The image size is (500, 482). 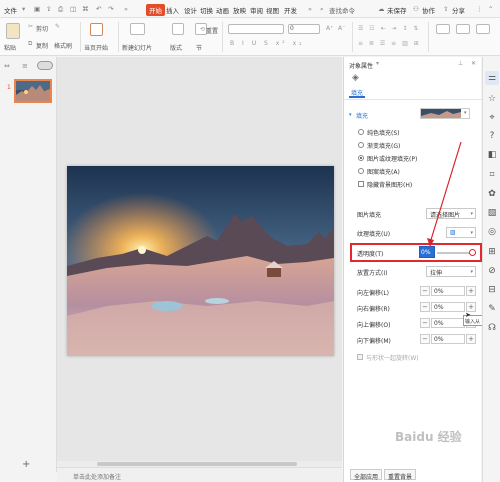 What do you see at coordinates (492, 118) in the screenshot?
I see `pointer-icon: ⌖` at bounding box center [492, 118].